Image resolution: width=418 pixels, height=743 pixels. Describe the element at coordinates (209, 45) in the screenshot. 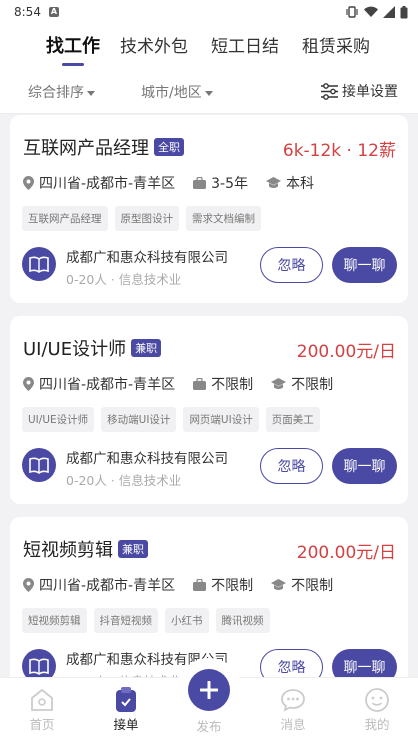

I see `top-tab-bar: 找工作 技术外包 短工日结 租赁采购` at that location.